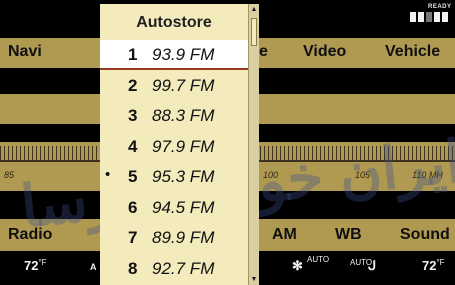 The image size is (455, 285). I want to click on preset-station-item: 2 99.7 FM, so click(174, 86).